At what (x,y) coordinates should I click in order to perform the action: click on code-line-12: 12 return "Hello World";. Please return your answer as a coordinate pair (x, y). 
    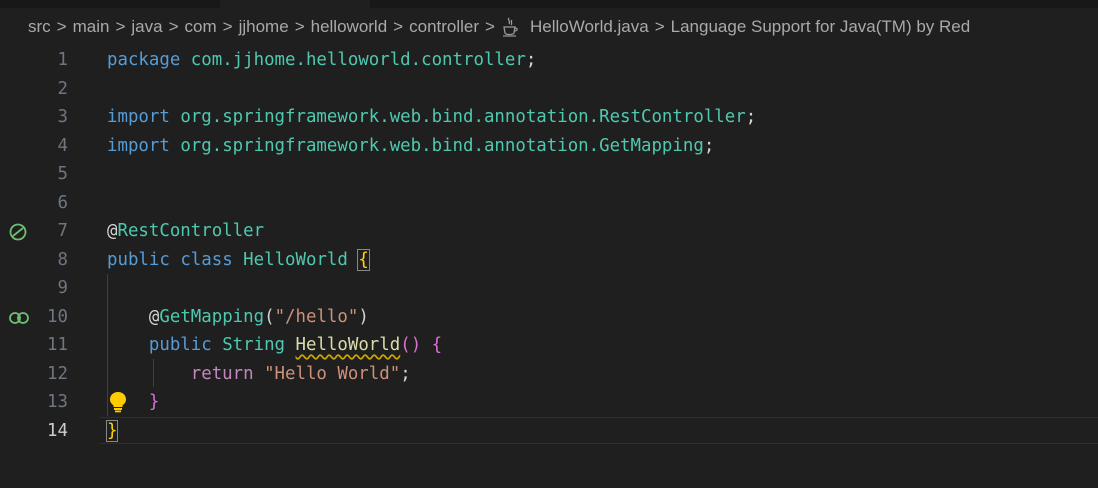
    Looking at the image, I should click on (549, 374).